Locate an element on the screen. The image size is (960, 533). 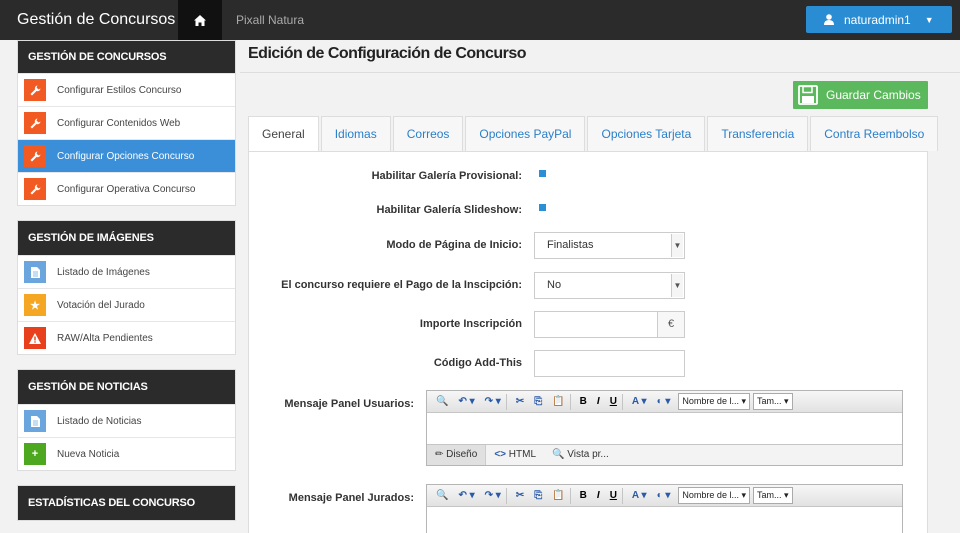
sidebar-item-contenidos: Configurar Contenidos Web is located at coordinates (126, 122).